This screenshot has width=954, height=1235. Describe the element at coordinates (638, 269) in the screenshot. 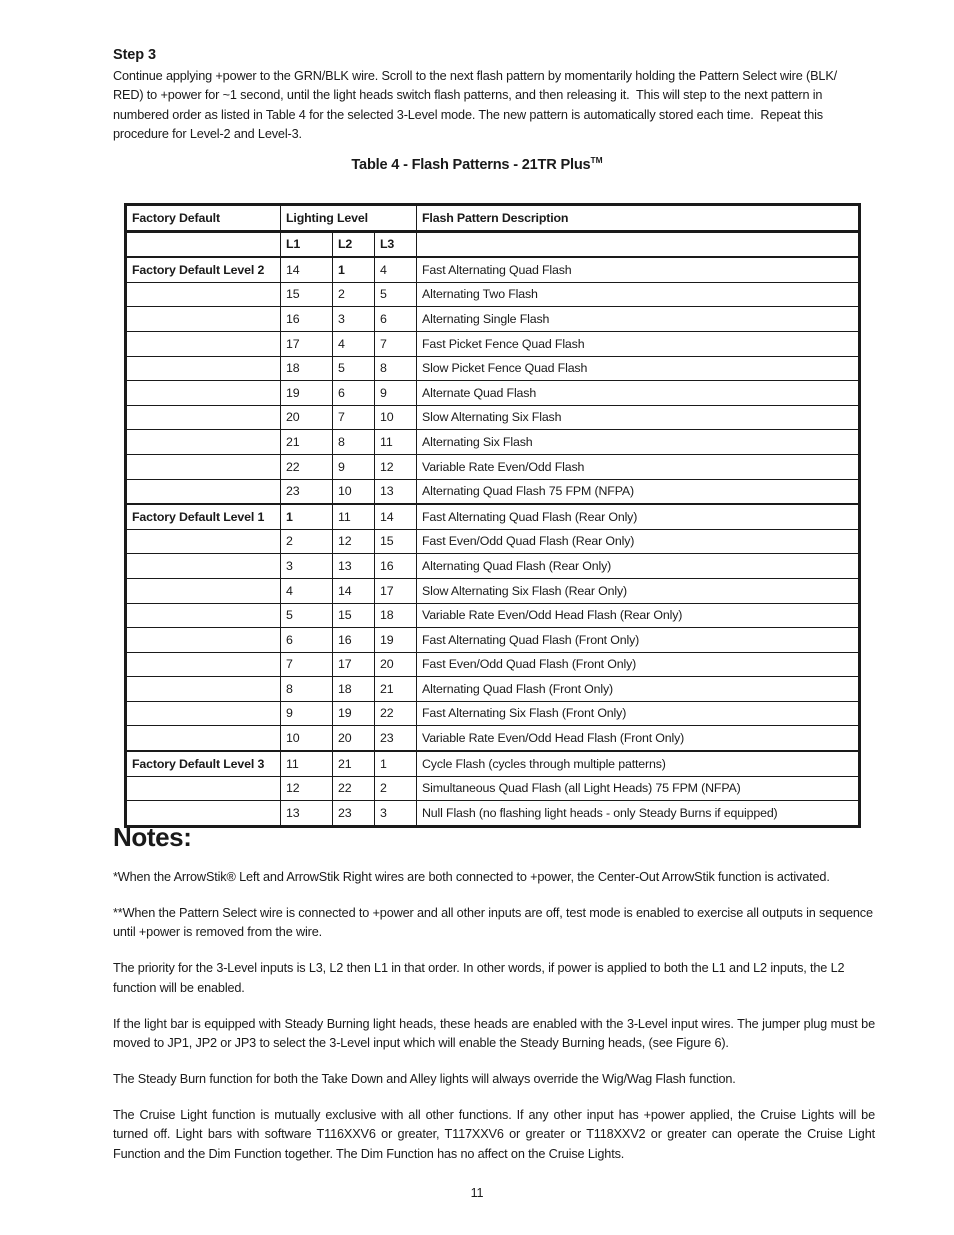

I see `cell-description: Fast Alternating Quad Flash` at that location.